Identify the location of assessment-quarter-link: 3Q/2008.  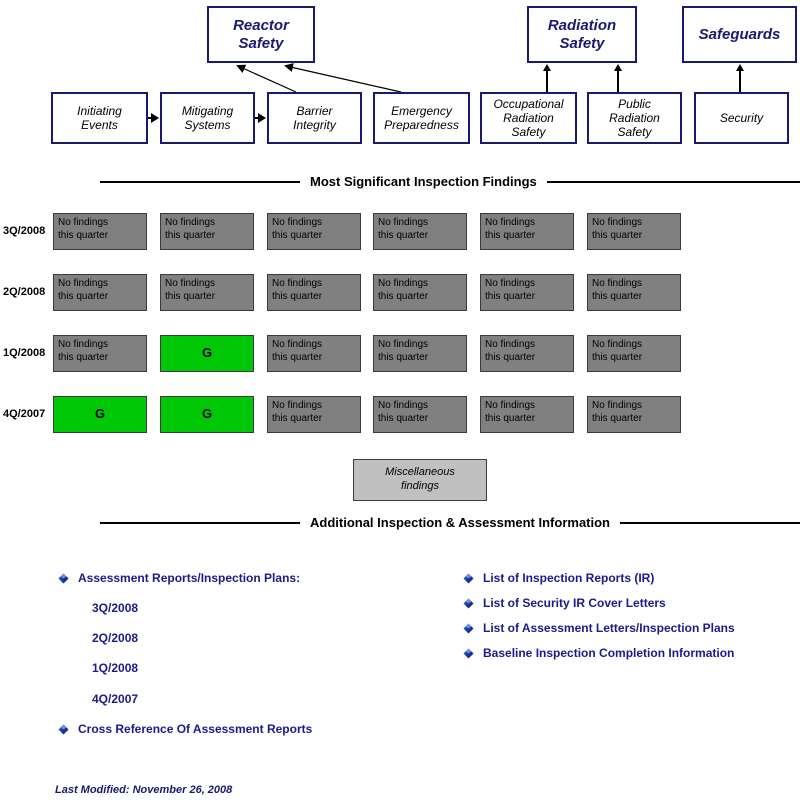
(115, 608).